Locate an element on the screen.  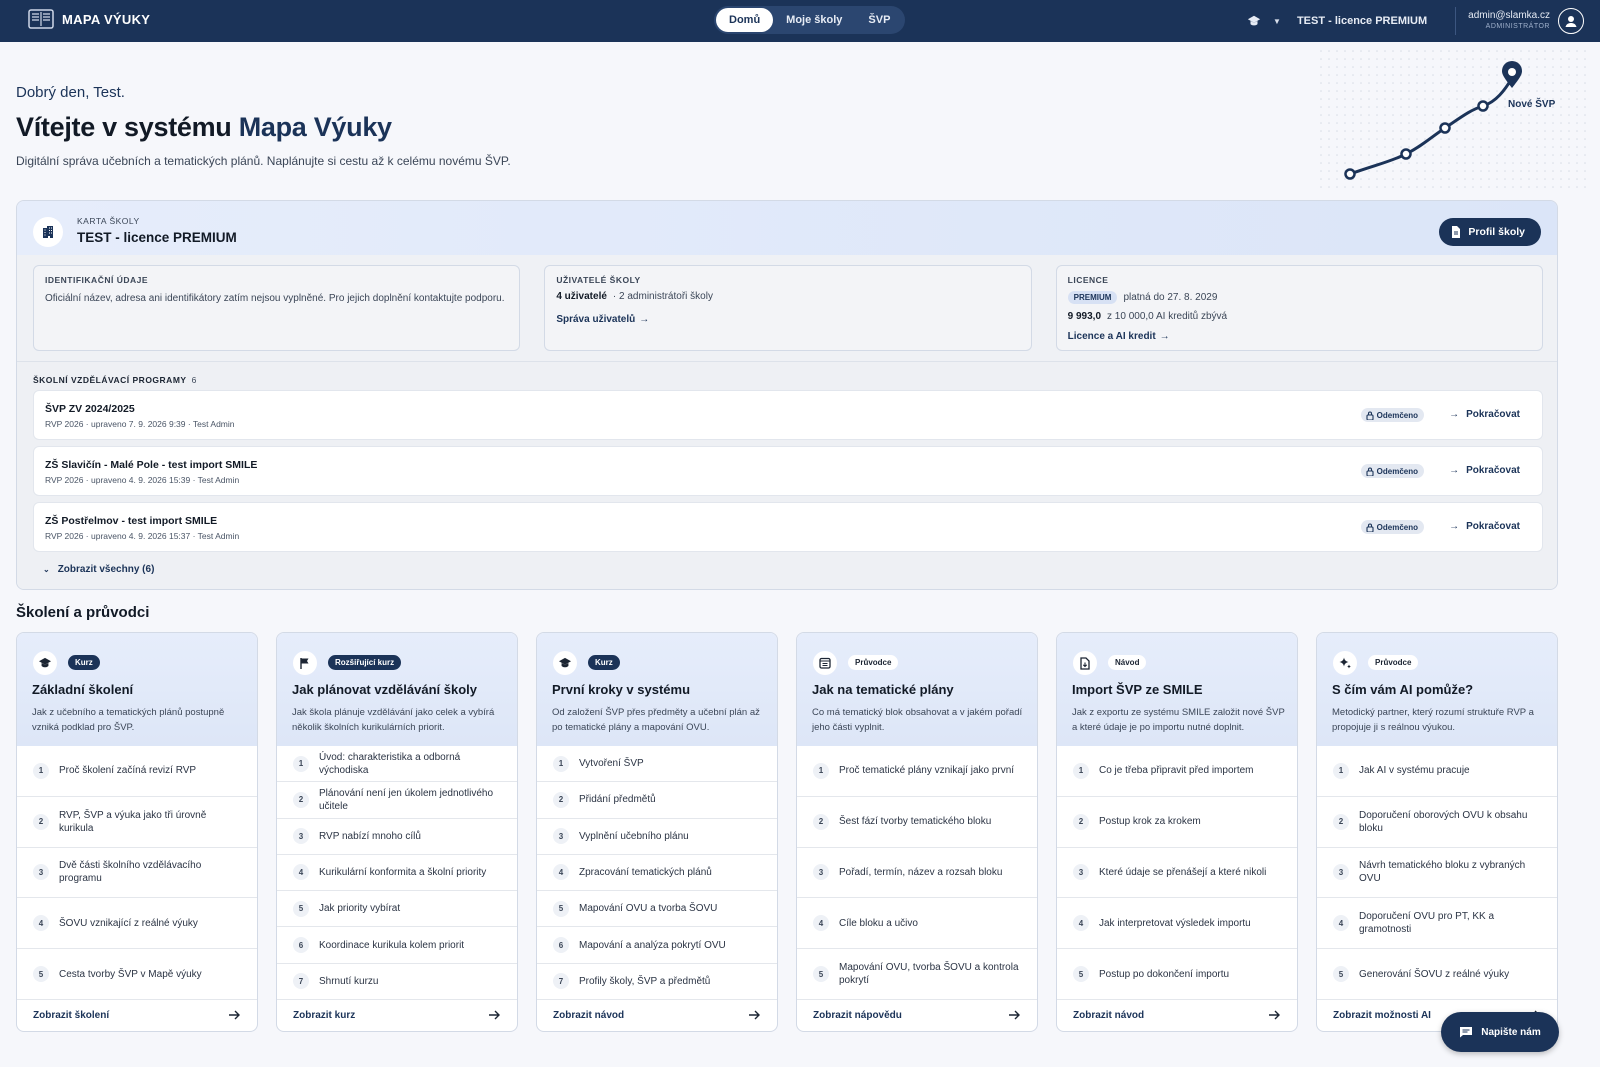
lesson-item: 6 Koordinace kurikula kolem priorit is located at coordinates (397, 945).